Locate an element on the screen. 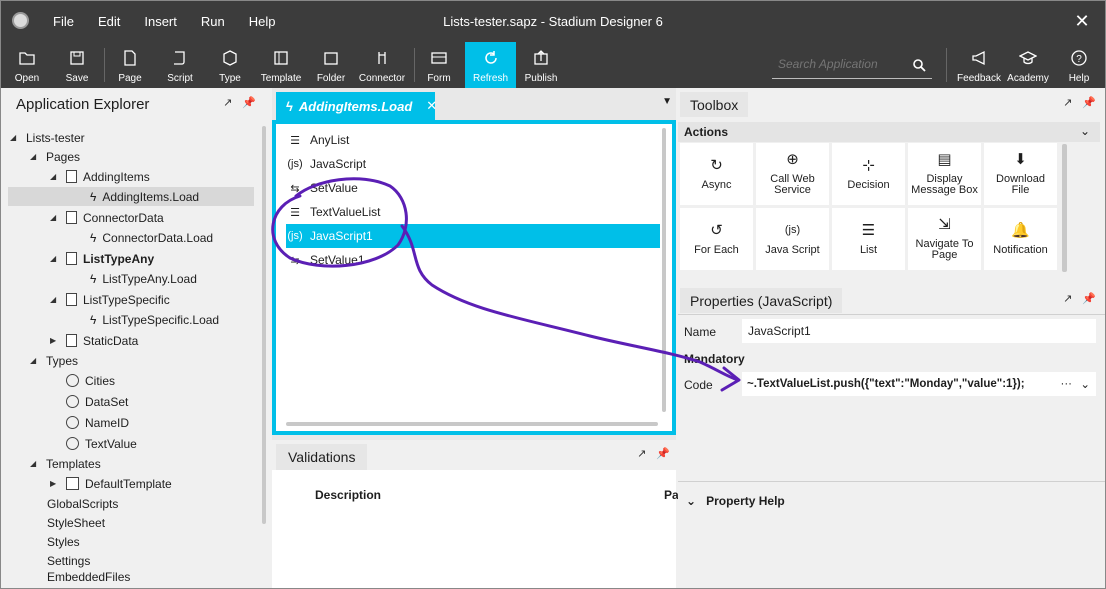 This screenshot has height=589, width=1106. list-item-selected: (js) JavaScript1 is located at coordinates (473, 236).